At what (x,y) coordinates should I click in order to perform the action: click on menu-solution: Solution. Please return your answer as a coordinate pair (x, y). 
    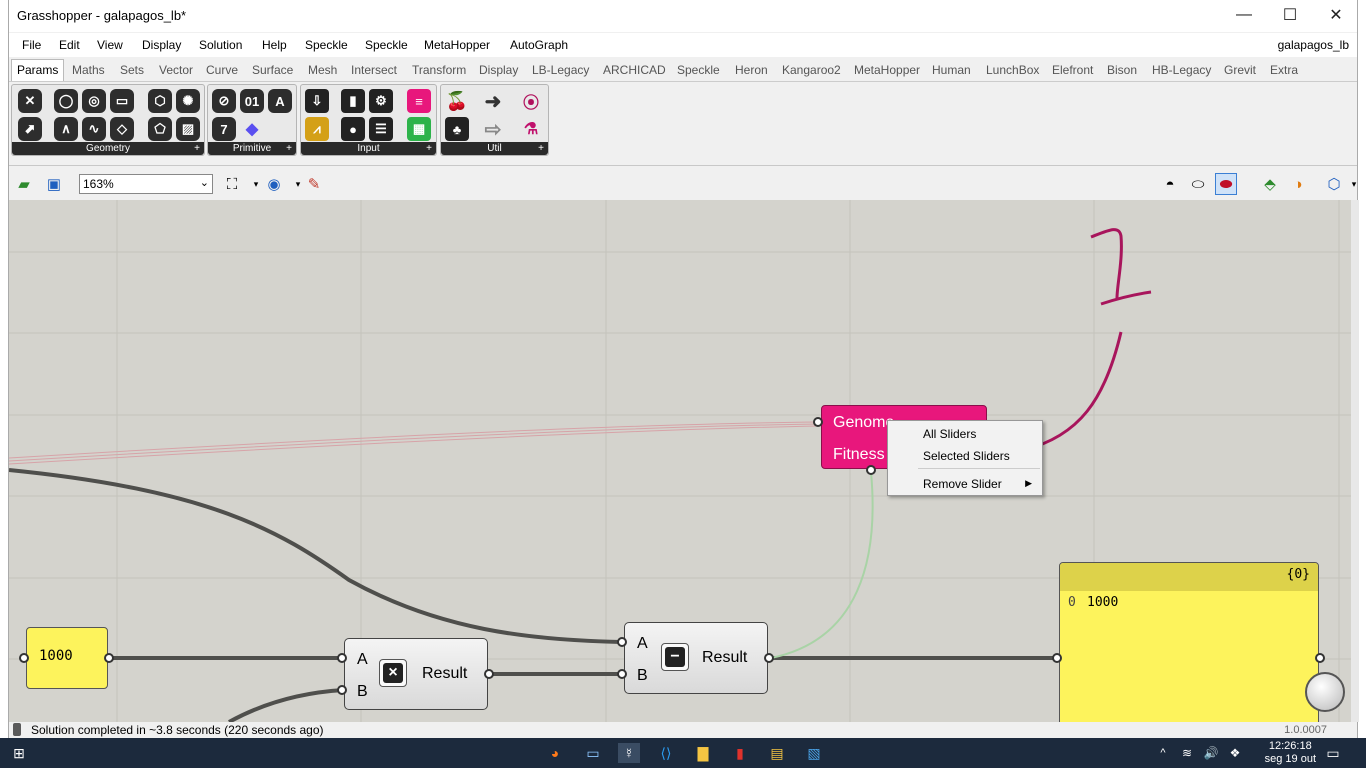
    Looking at the image, I should click on (220, 45).